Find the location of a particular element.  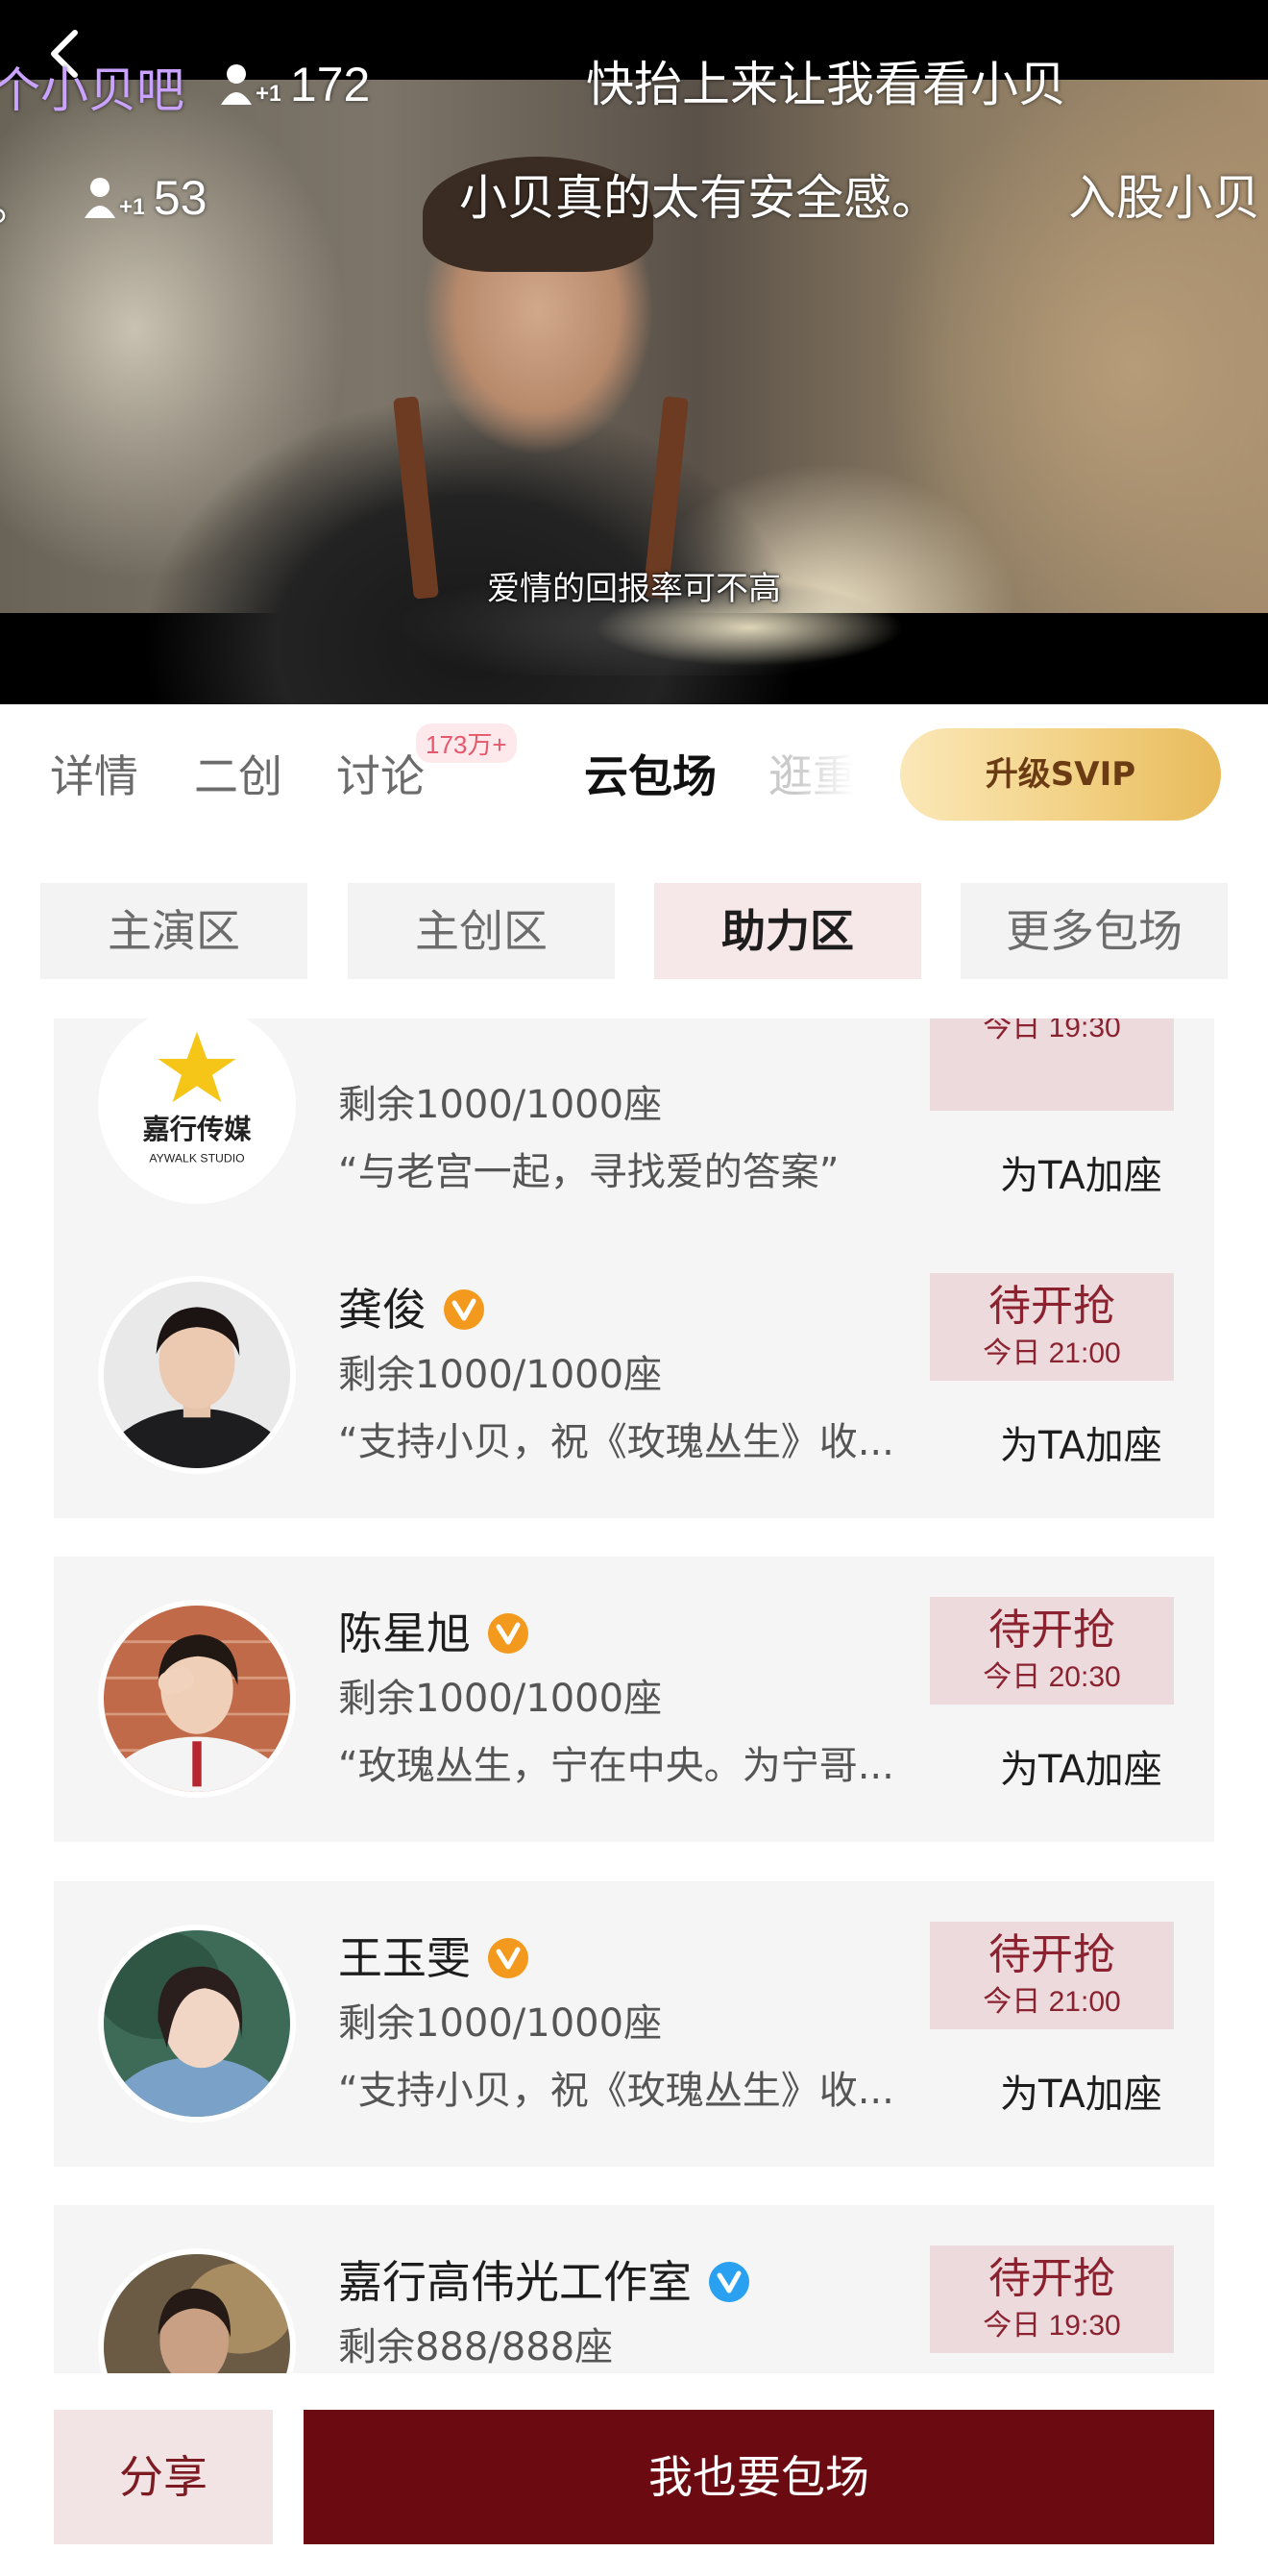

tab-more-overflow: 逛重 is located at coordinates (811, 776).